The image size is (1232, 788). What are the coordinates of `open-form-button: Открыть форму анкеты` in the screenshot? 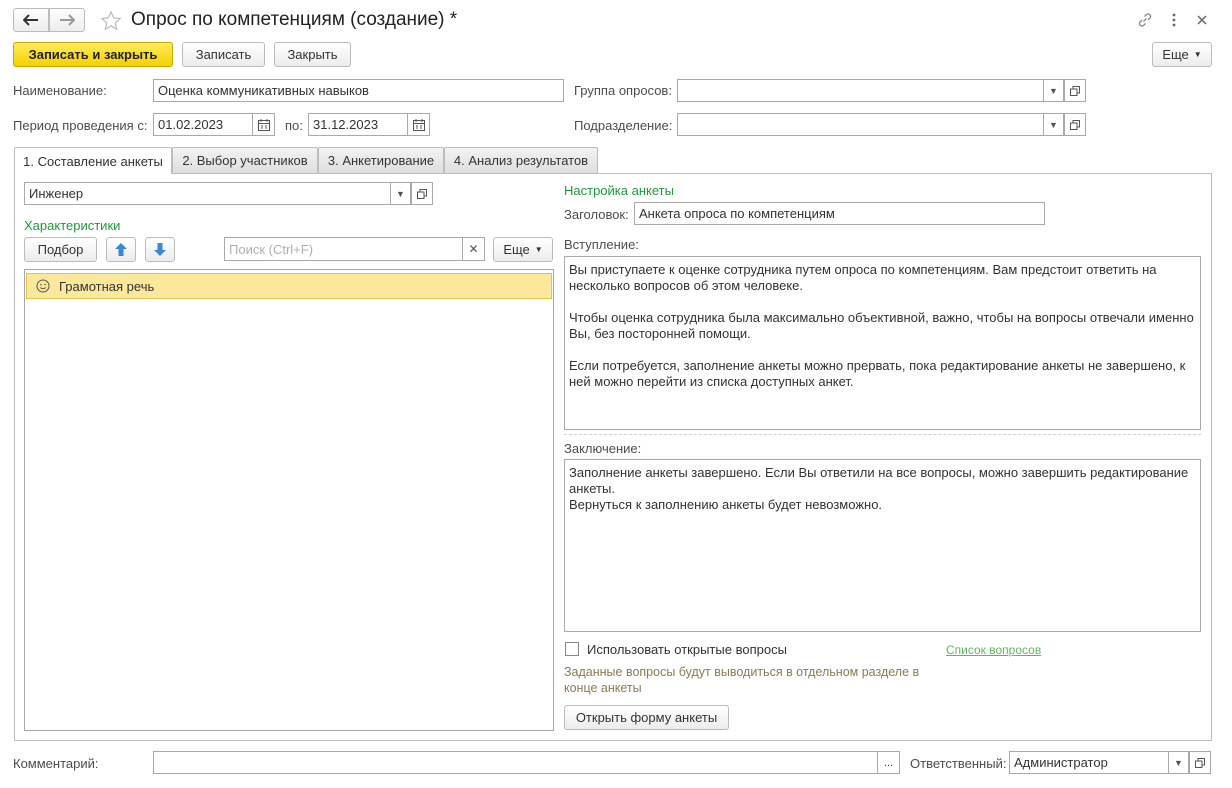 It's located at (646, 717).